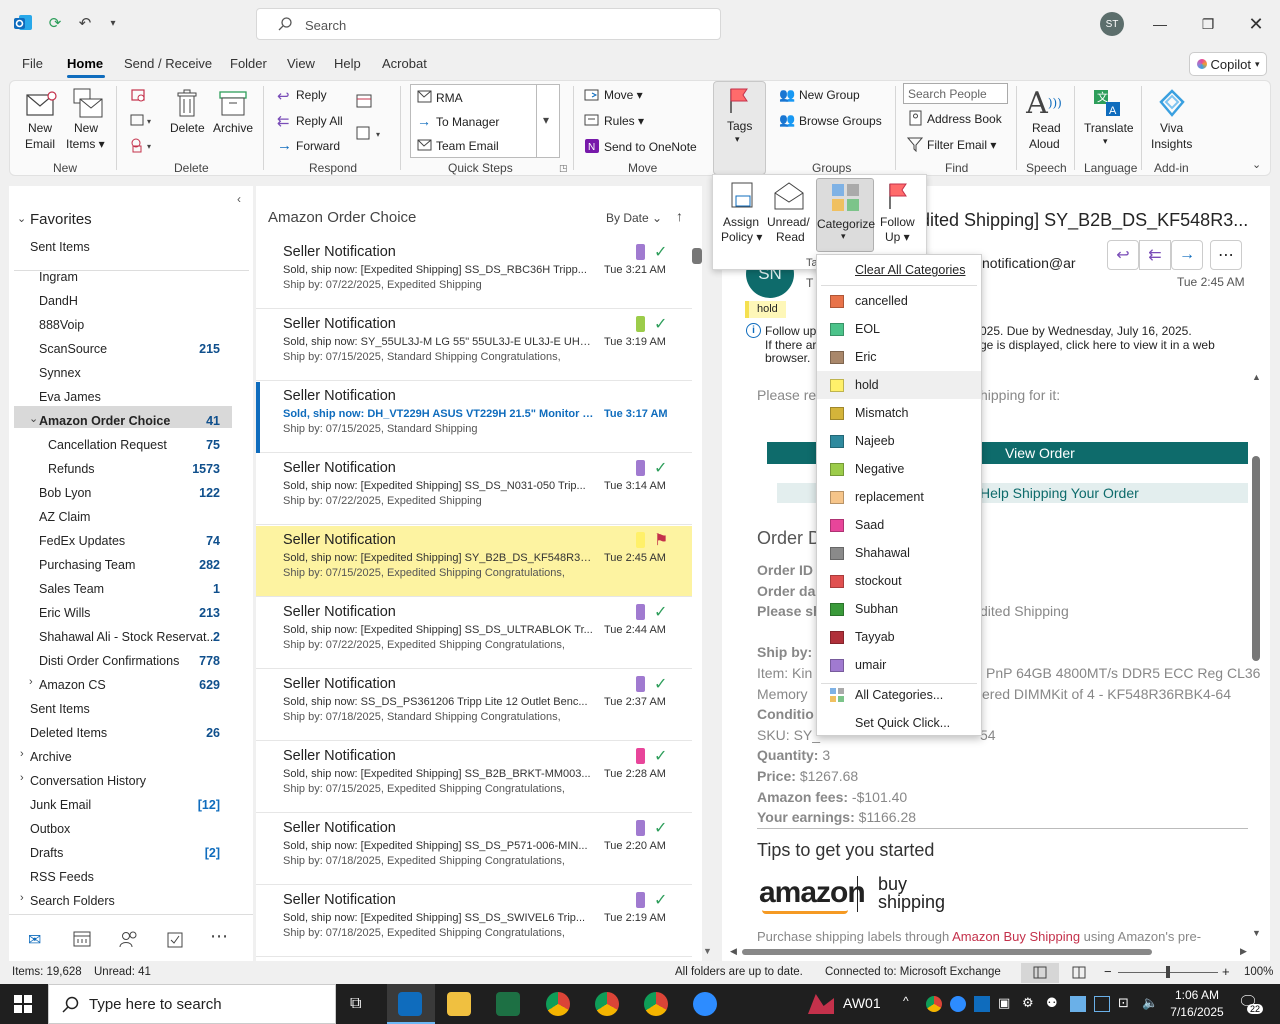 The height and width of the screenshot is (1024, 1280). I want to click on viva-label-2: Insights, so click(1171, 144).